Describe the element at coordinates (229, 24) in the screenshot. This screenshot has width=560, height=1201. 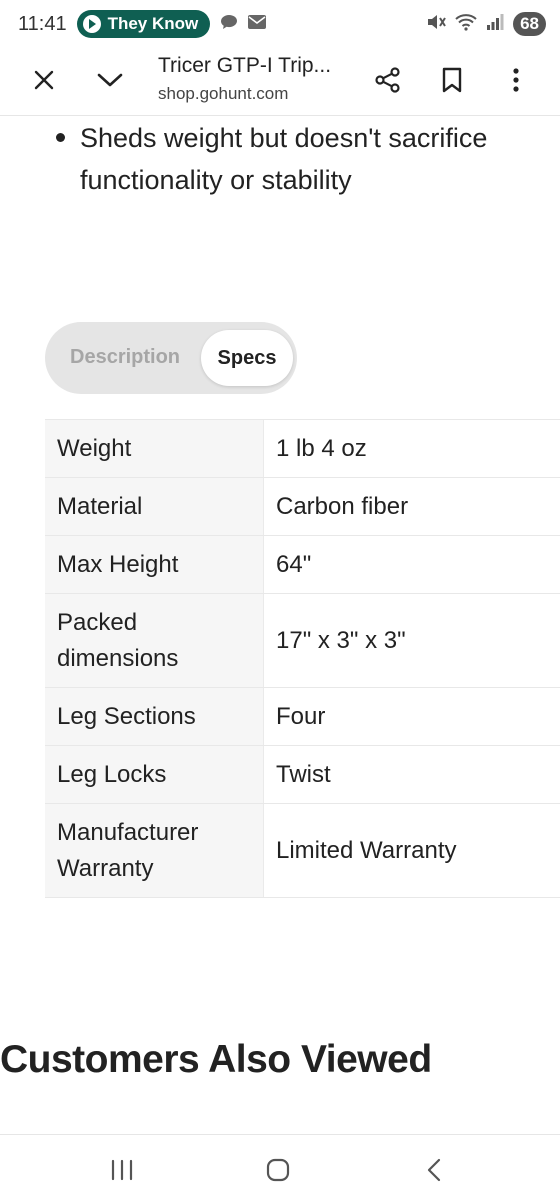
I see `chat-icon` at that location.